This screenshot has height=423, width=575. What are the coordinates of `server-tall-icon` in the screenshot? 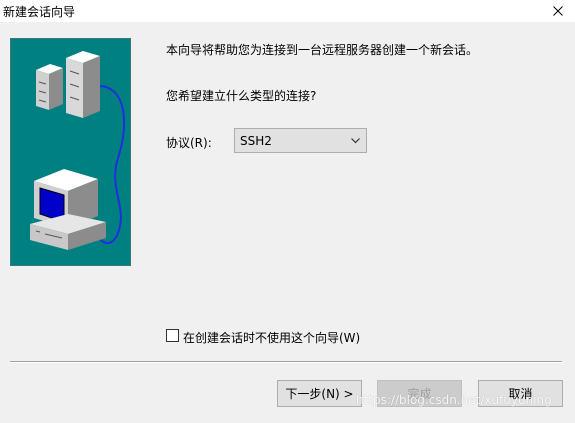 It's located at (83, 84).